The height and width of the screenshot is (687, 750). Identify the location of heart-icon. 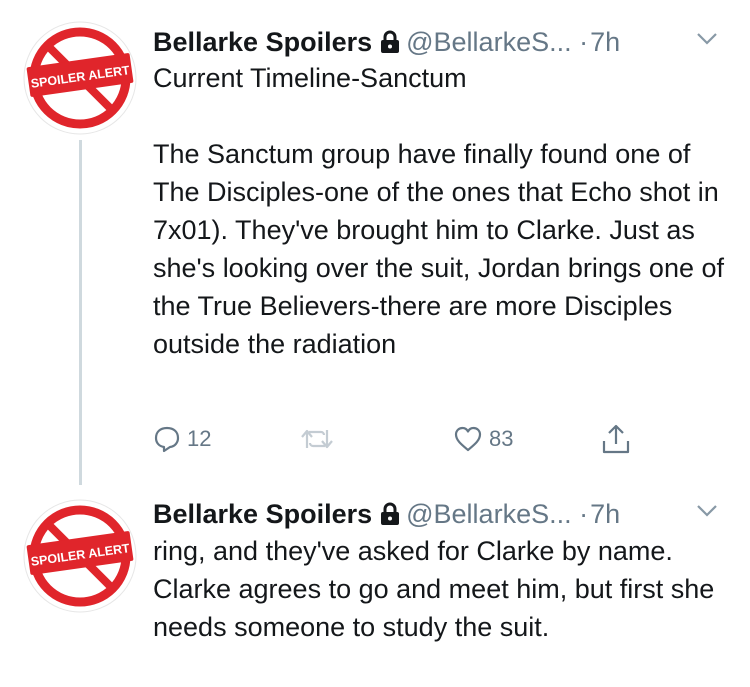
(468, 439).